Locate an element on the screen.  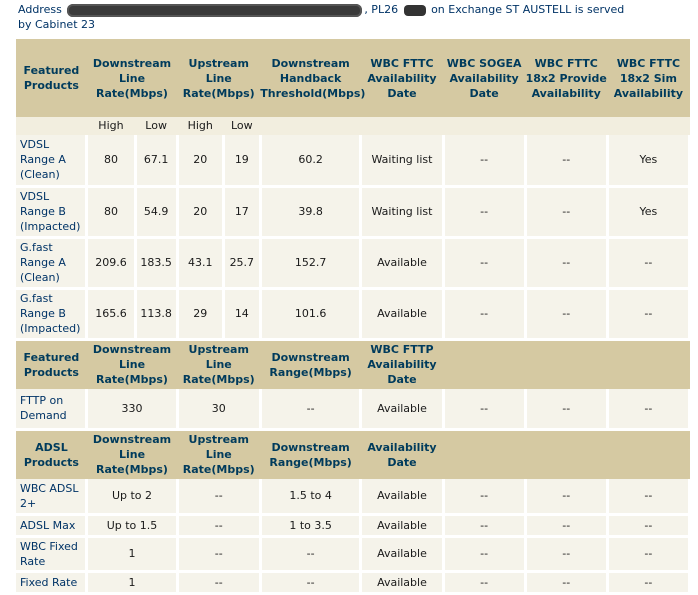
cell-down-low: 113.8 is located at coordinates (157, 314).